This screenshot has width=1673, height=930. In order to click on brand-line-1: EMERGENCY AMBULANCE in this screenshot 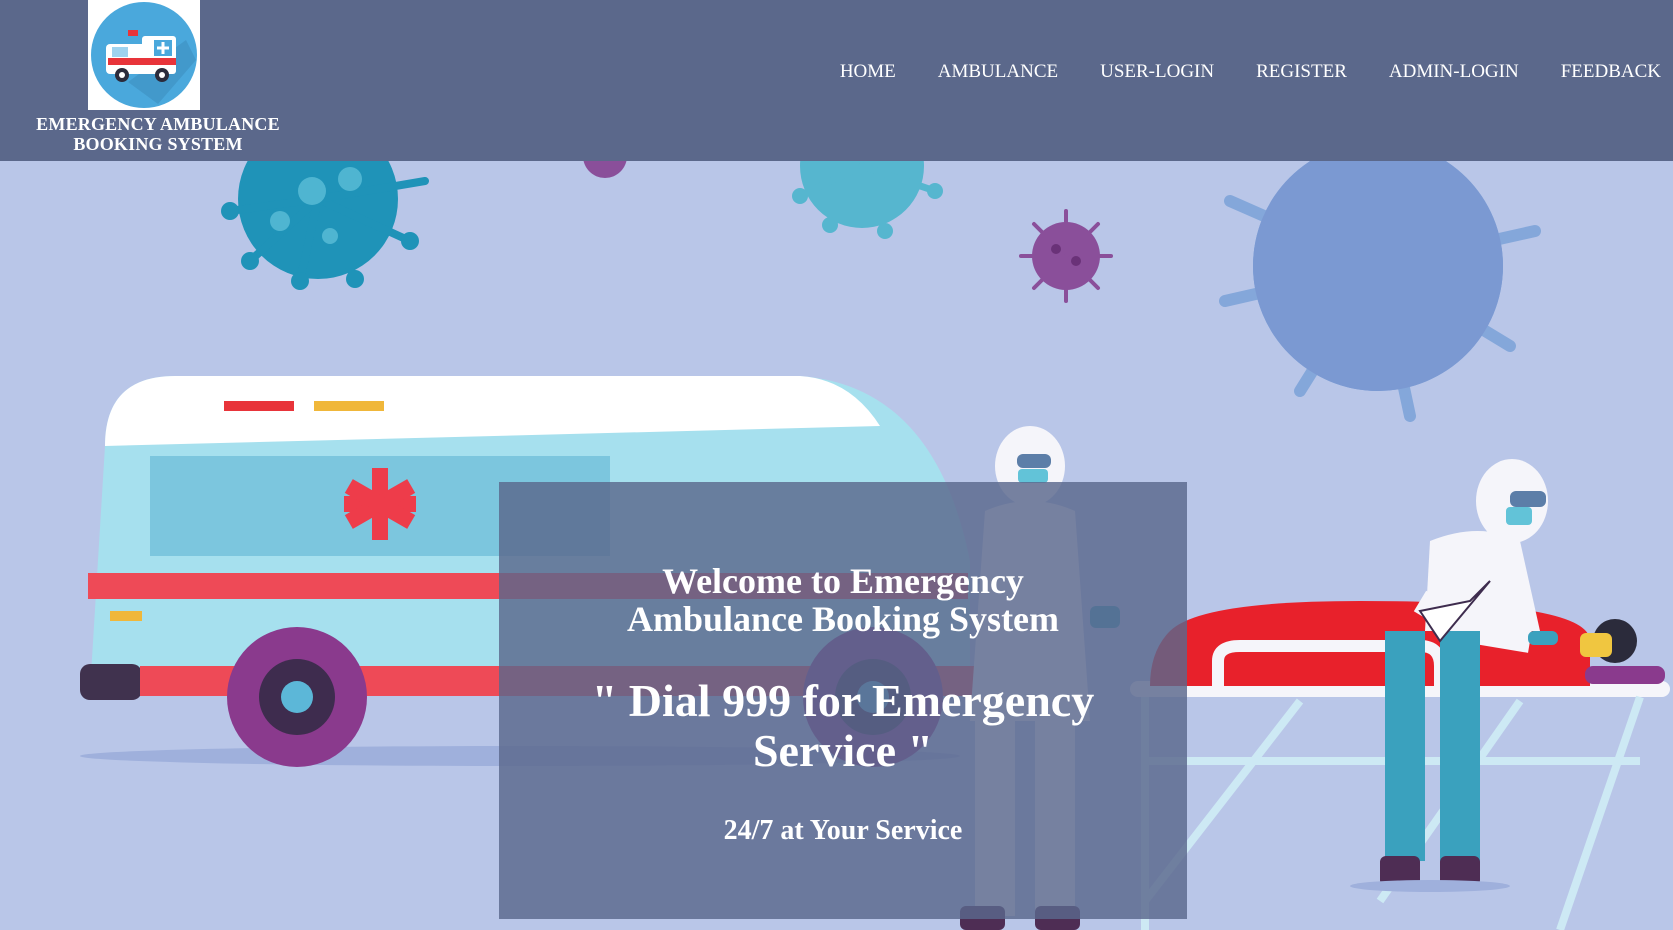, I will do `click(158, 124)`.